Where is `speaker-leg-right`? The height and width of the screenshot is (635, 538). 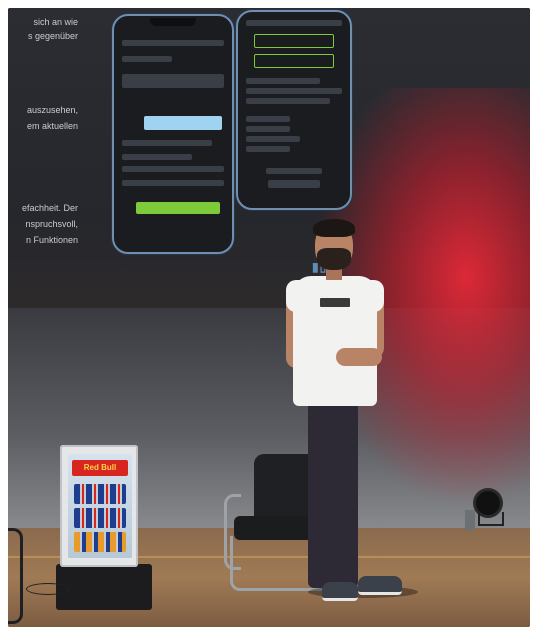 speaker-leg-right is located at coordinates (345, 494).